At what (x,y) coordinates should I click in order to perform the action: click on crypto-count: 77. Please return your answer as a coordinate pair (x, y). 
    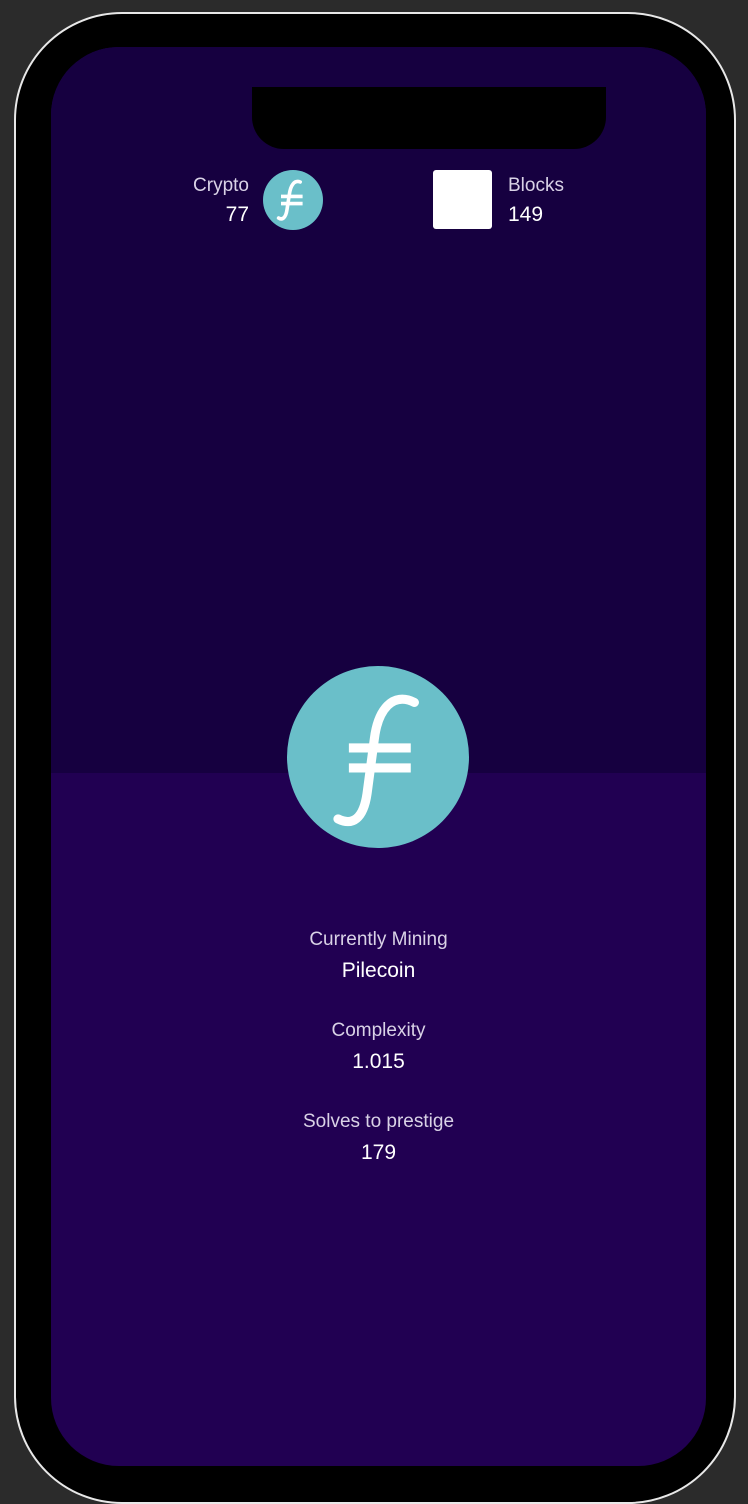
    Looking at the image, I should click on (237, 214).